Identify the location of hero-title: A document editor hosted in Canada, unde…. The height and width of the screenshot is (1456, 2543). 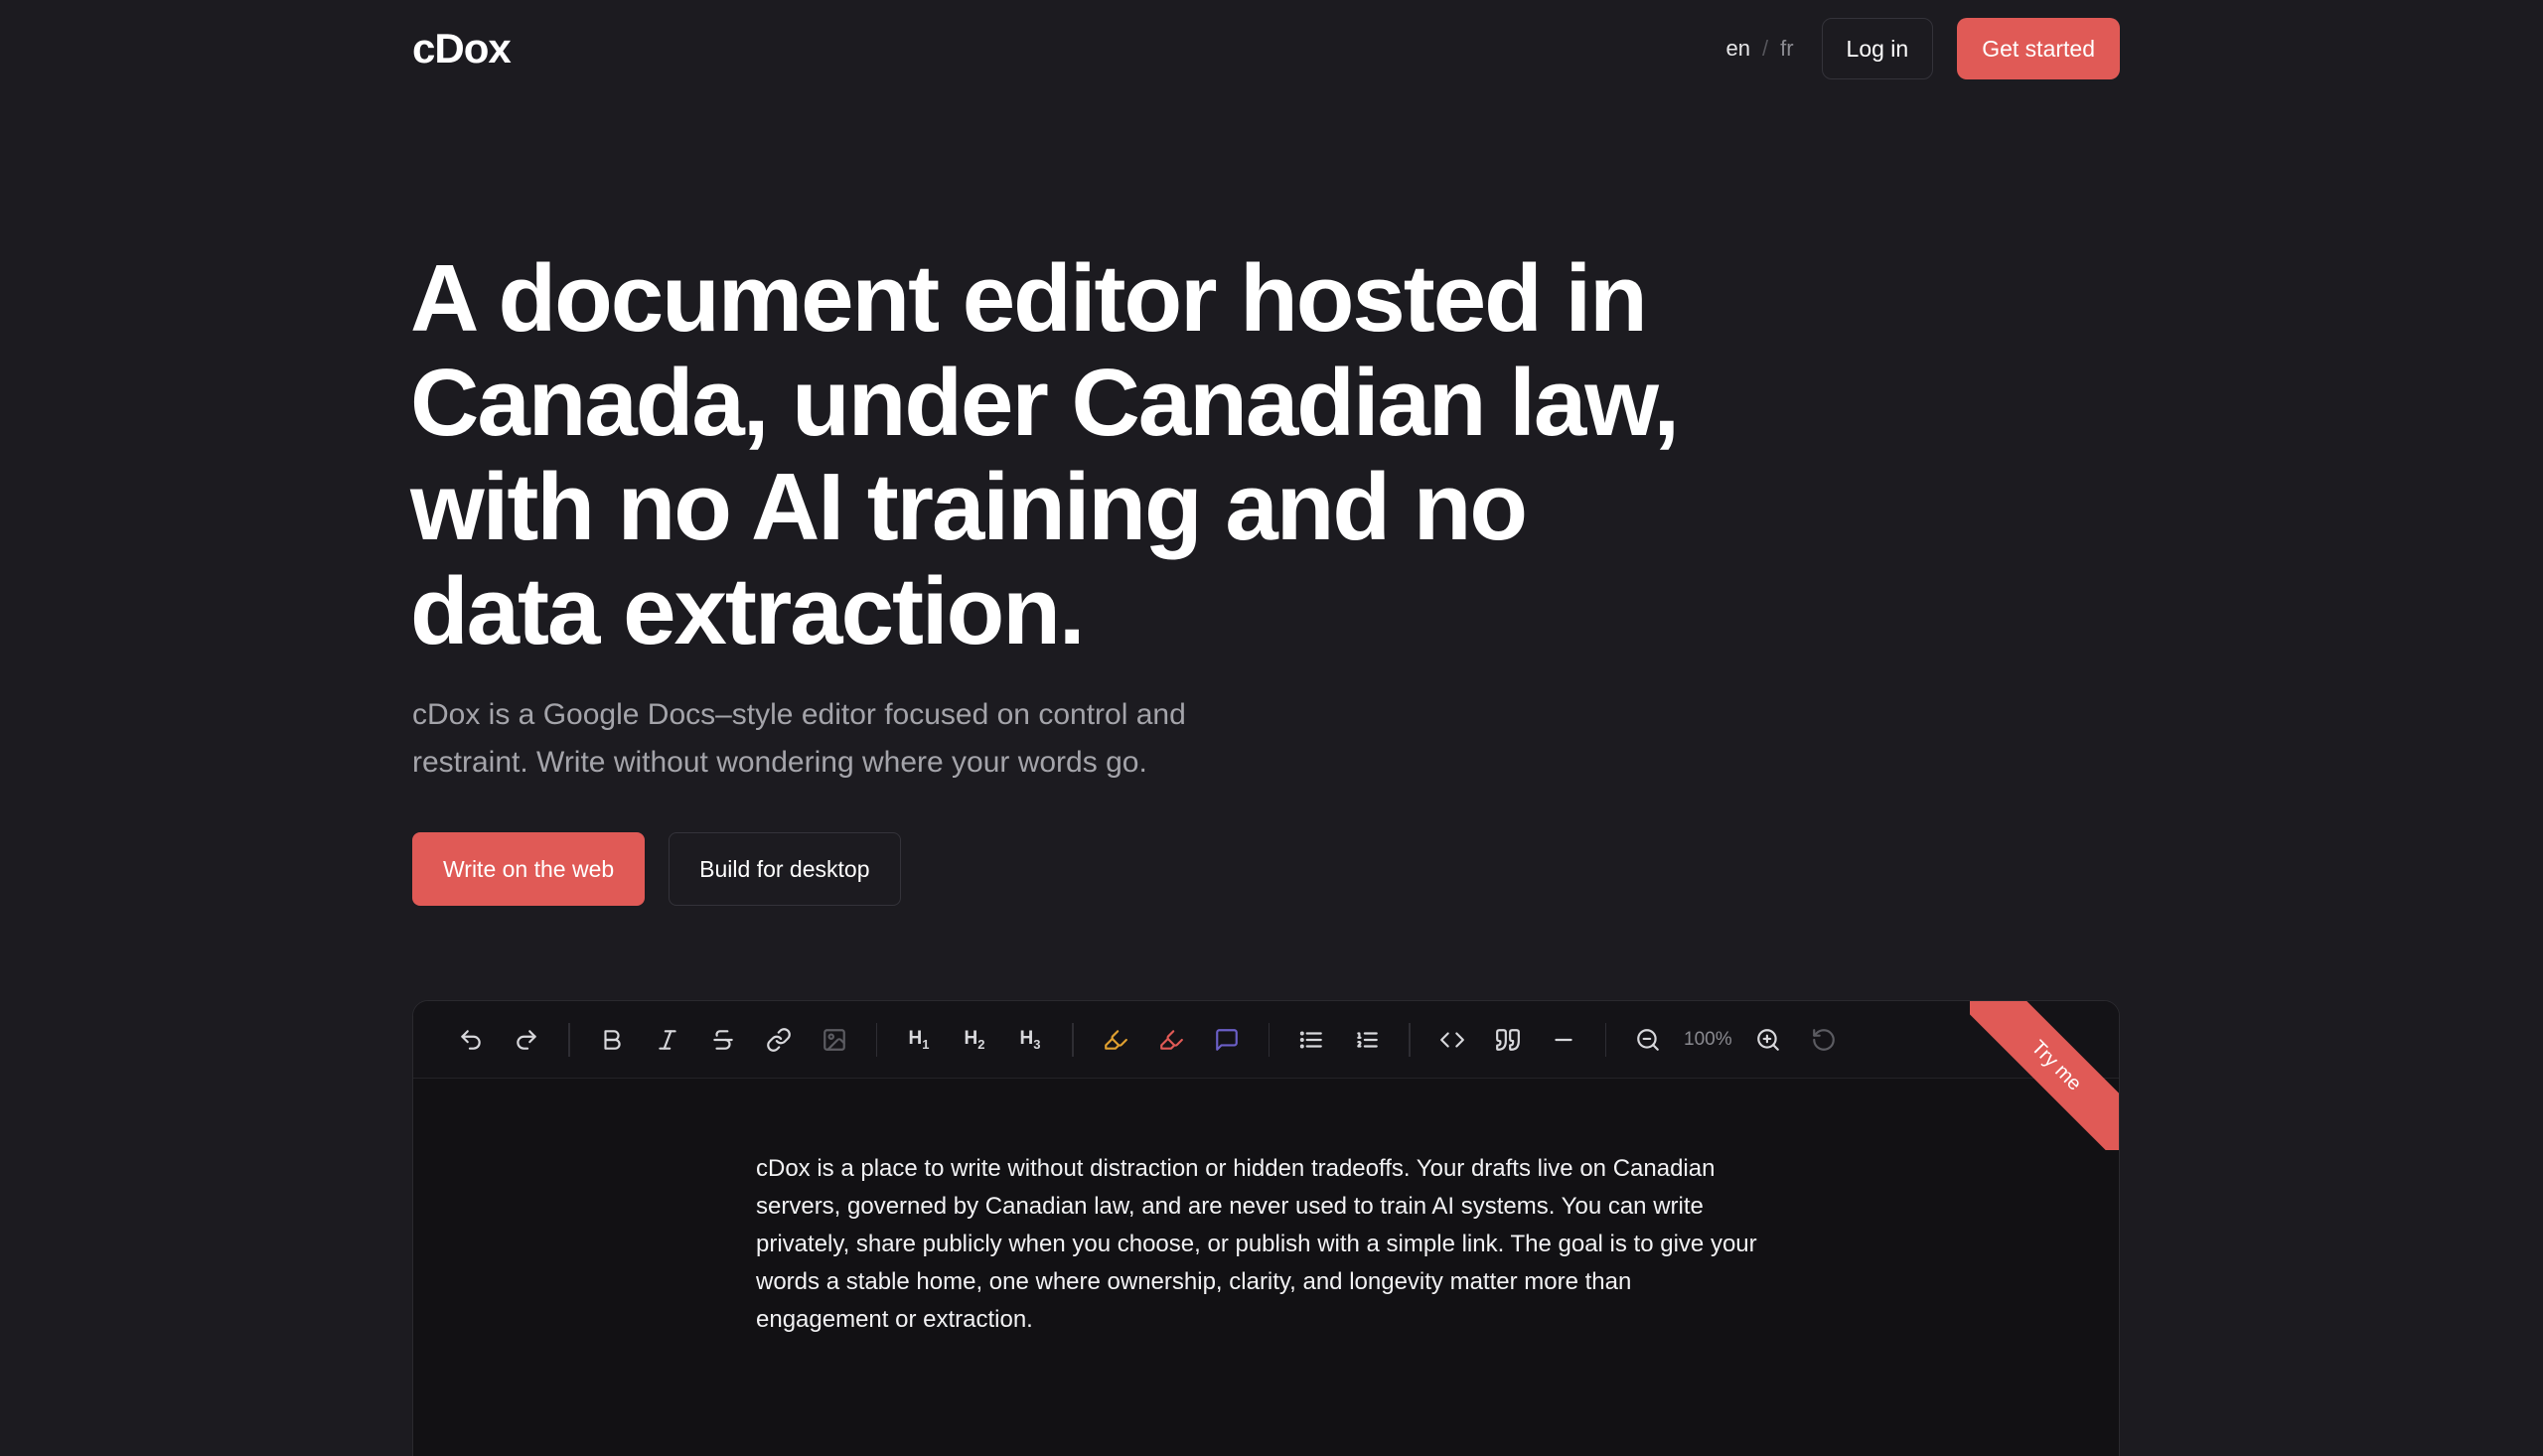
(1045, 454).